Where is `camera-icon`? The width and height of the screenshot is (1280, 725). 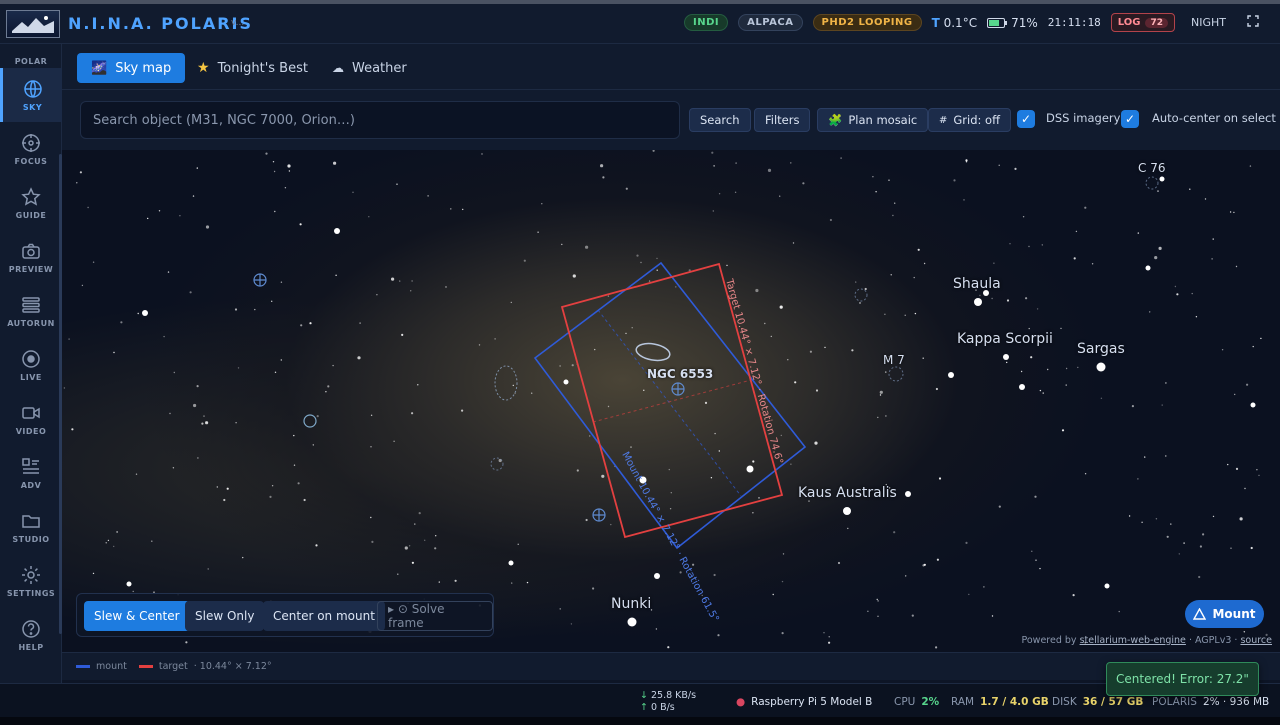
camera-icon is located at coordinates (31, 251).